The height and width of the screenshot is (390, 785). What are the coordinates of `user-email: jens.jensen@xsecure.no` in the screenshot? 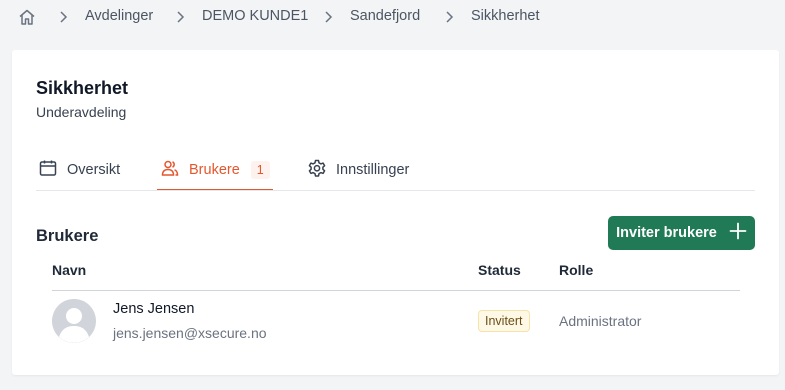 It's located at (190, 333).